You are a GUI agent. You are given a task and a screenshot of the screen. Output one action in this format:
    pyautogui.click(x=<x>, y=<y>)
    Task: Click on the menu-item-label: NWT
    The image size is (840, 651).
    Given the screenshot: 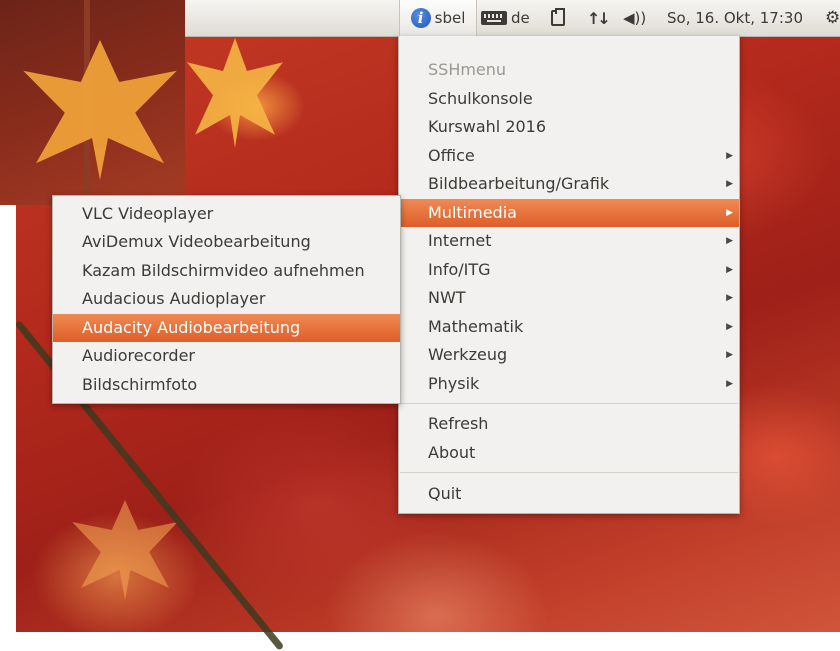 What is the action you would take?
    pyautogui.click(x=447, y=297)
    